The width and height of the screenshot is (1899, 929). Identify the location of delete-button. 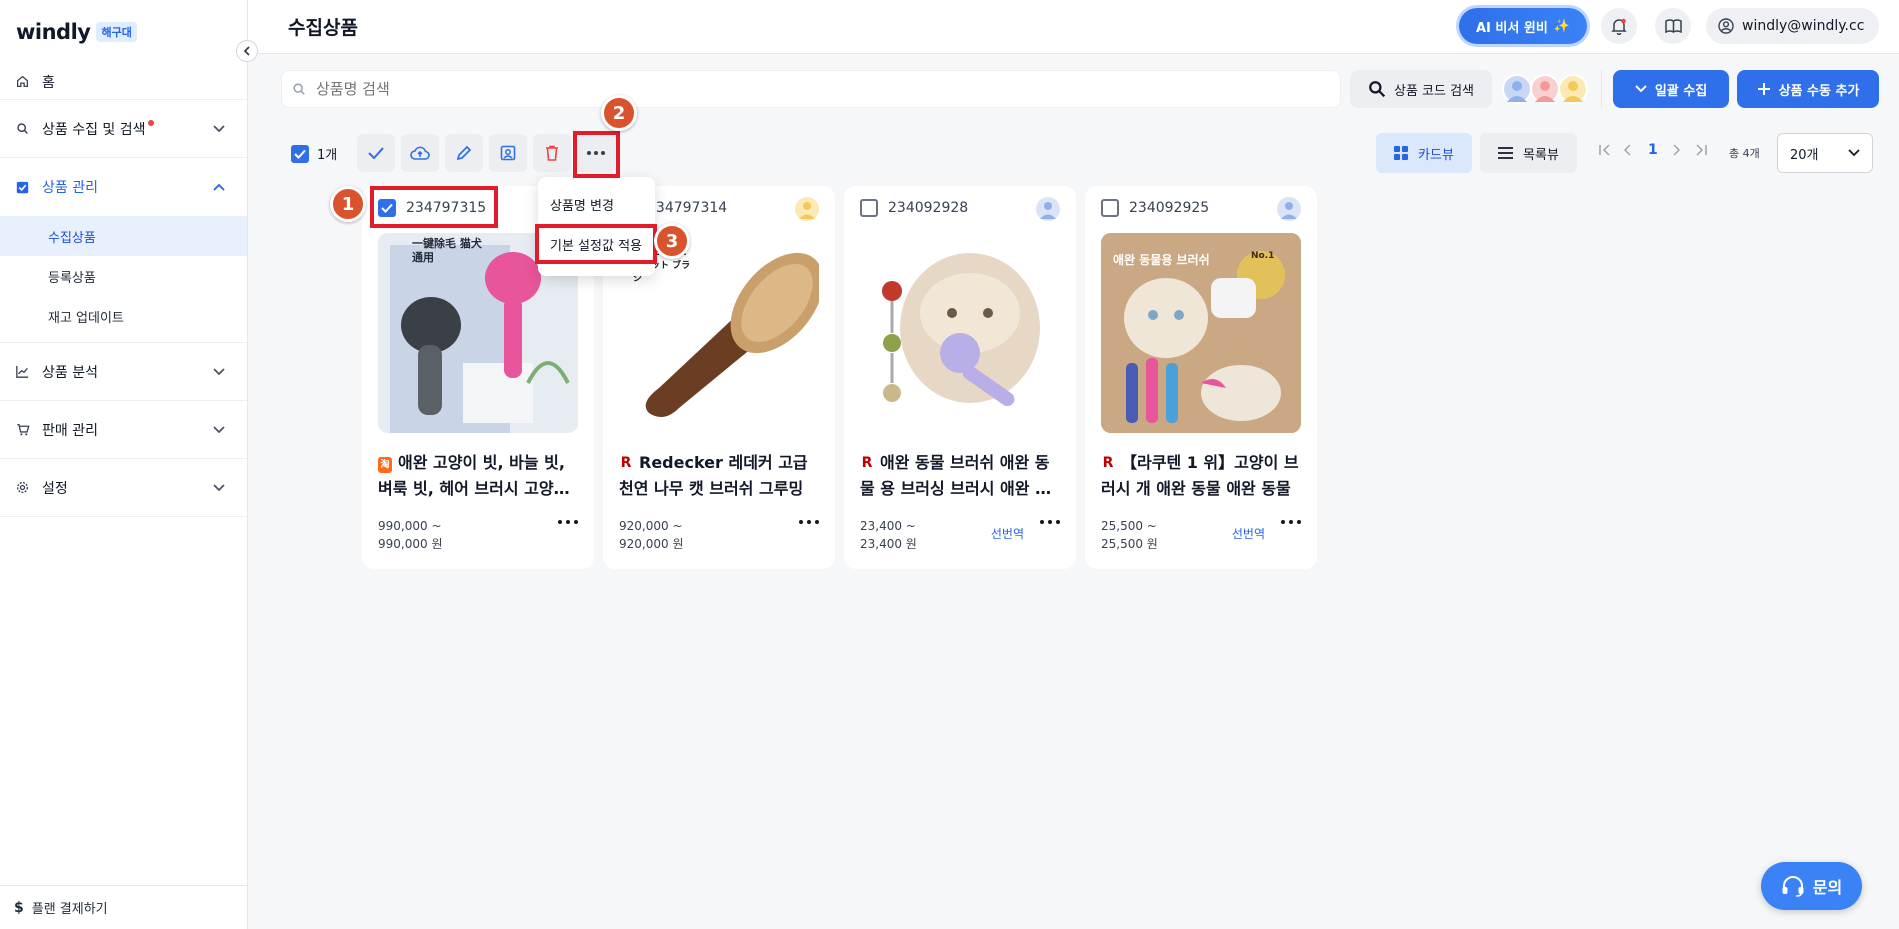
(552, 153).